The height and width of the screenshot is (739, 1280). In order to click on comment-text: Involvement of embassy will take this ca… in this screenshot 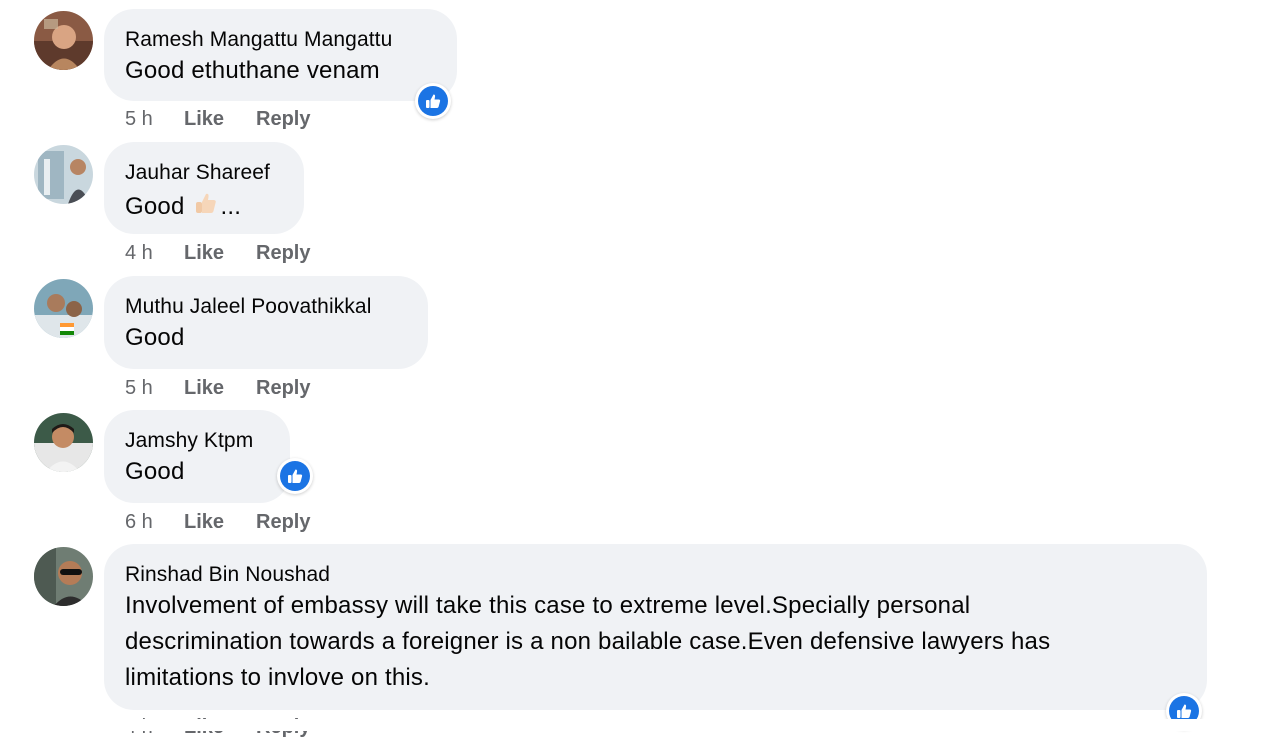, I will do `click(655, 642)`.